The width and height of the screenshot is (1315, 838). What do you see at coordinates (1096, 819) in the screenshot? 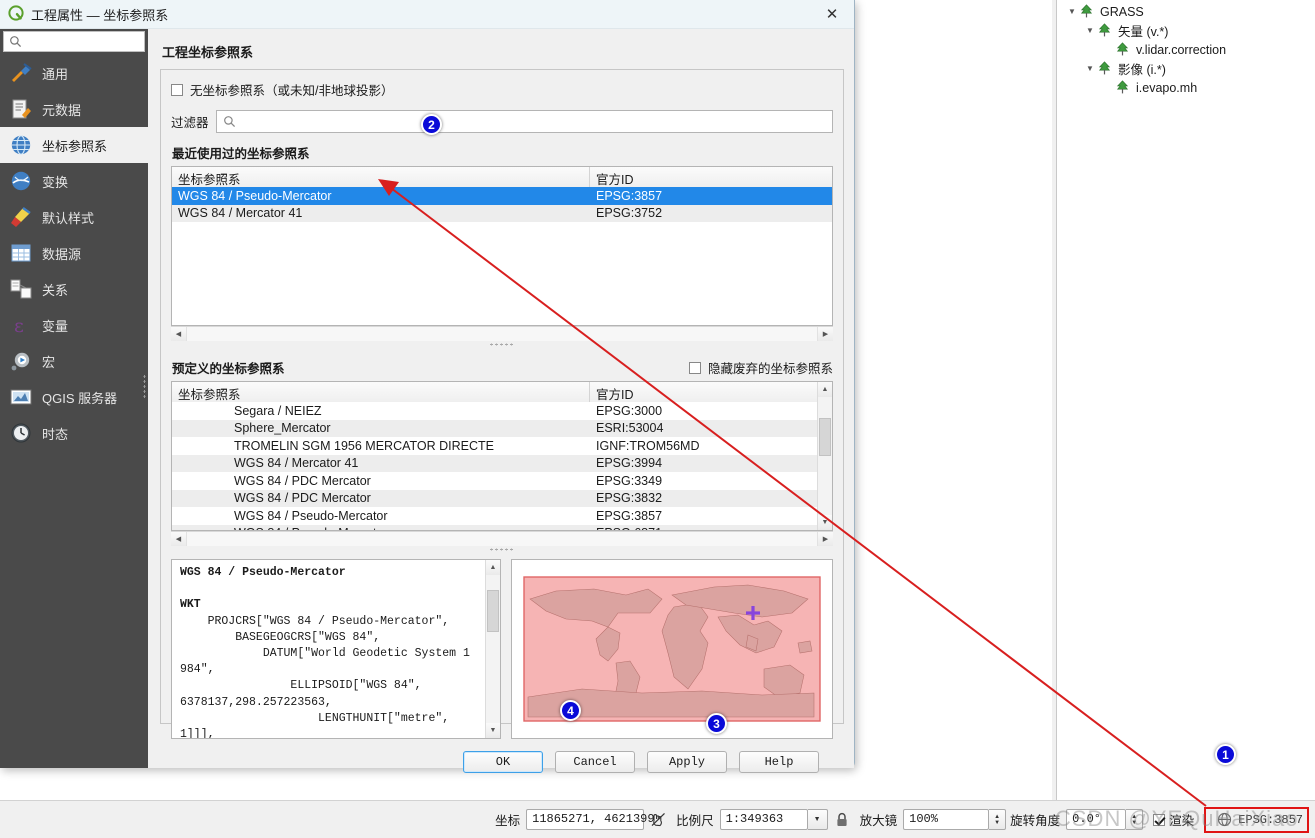
I see `rotation-value: 0.0°` at bounding box center [1096, 819].